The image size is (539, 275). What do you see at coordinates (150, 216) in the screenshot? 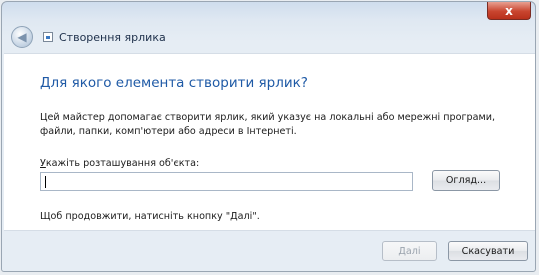
I see `continue-hint: Щоб продовжити, натисніть кнопку "Далі".` at bounding box center [150, 216].